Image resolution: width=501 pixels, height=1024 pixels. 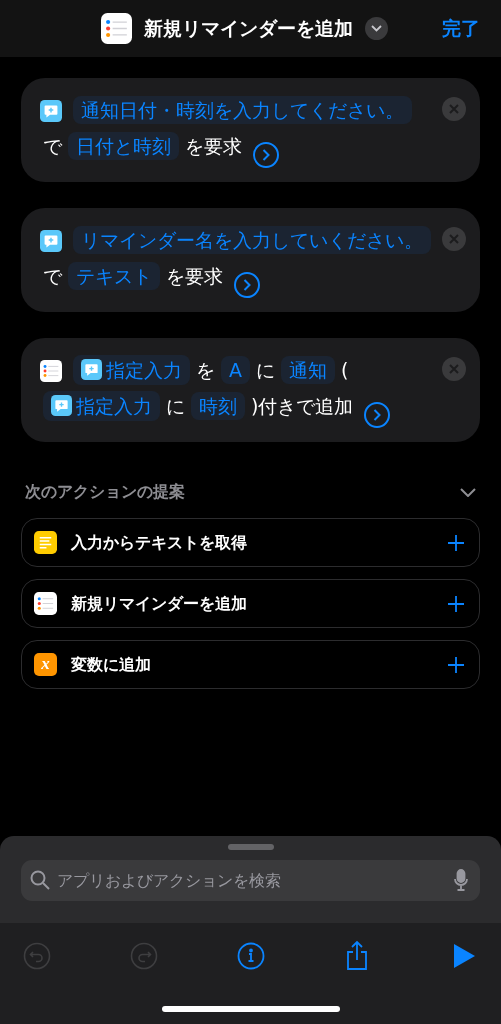 I want to click on action-text: を, so click(x=205, y=370).